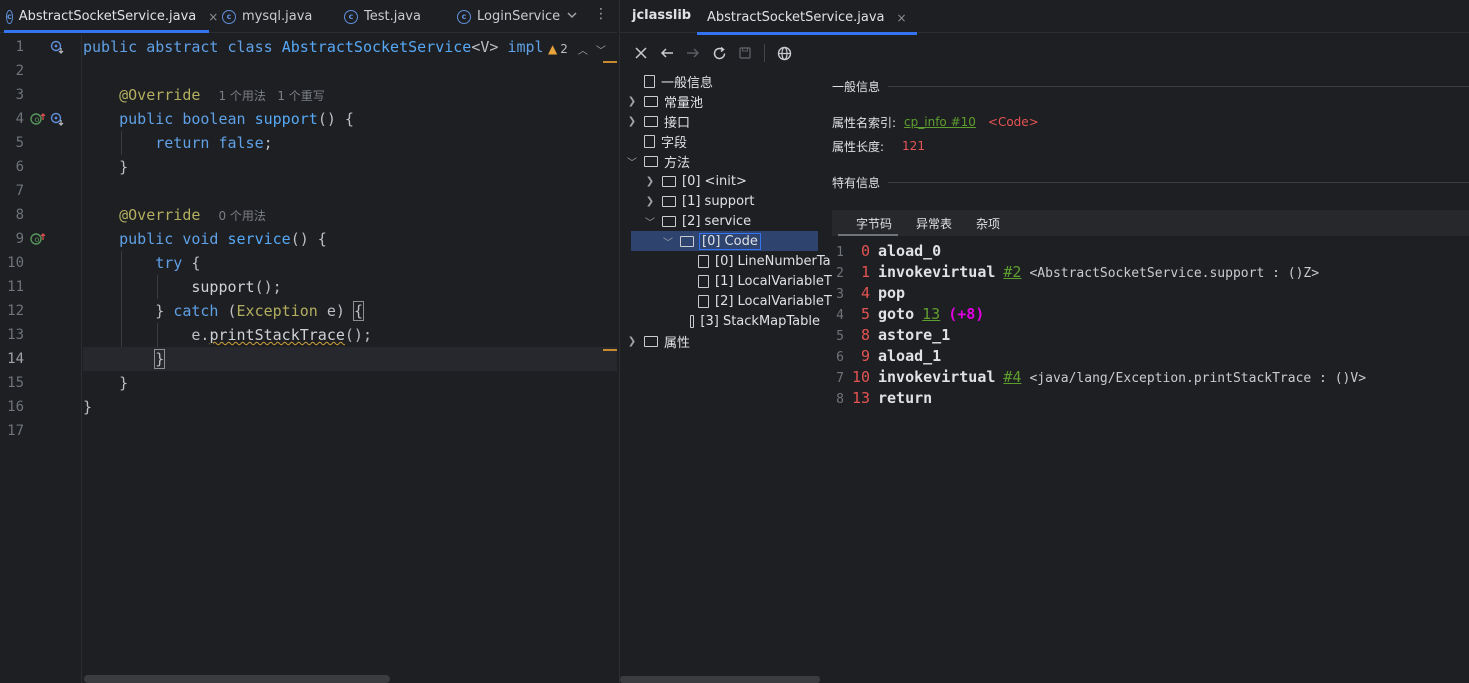 The height and width of the screenshot is (683, 1469). I want to click on tree-item: ﹀ [2] service, so click(697, 221).